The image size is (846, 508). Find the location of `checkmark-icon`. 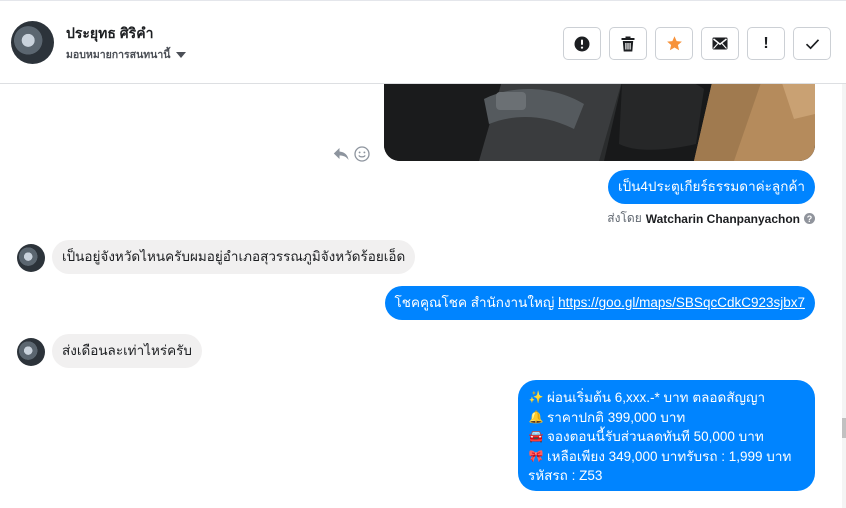

checkmark-icon is located at coordinates (812, 43).